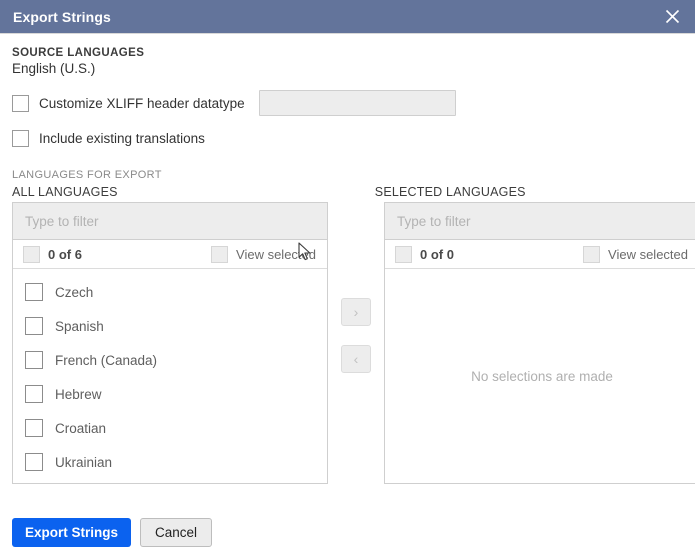 The width and height of the screenshot is (695, 547). Describe the element at coordinates (170, 326) in the screenshot. I see `list-item: Spanish` at that location.